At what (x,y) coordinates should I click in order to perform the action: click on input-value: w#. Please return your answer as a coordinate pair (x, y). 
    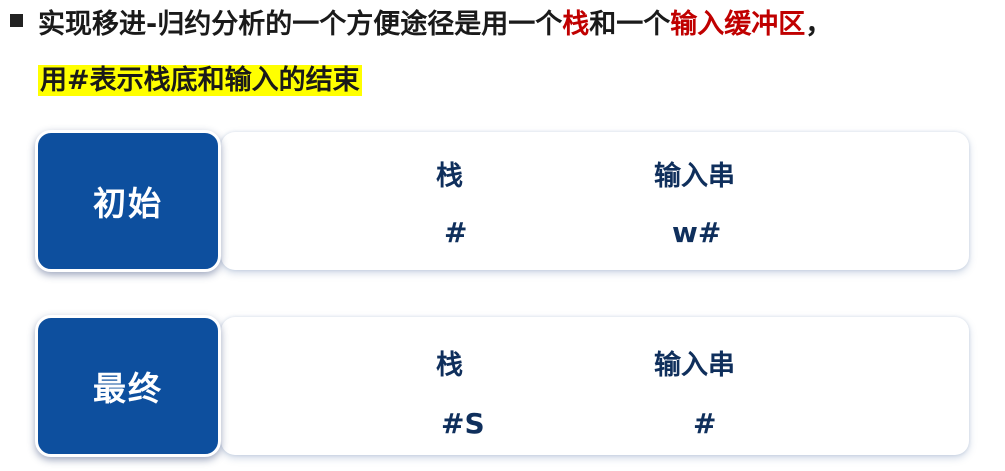
    Looking at the image, I should click on (697, 232).